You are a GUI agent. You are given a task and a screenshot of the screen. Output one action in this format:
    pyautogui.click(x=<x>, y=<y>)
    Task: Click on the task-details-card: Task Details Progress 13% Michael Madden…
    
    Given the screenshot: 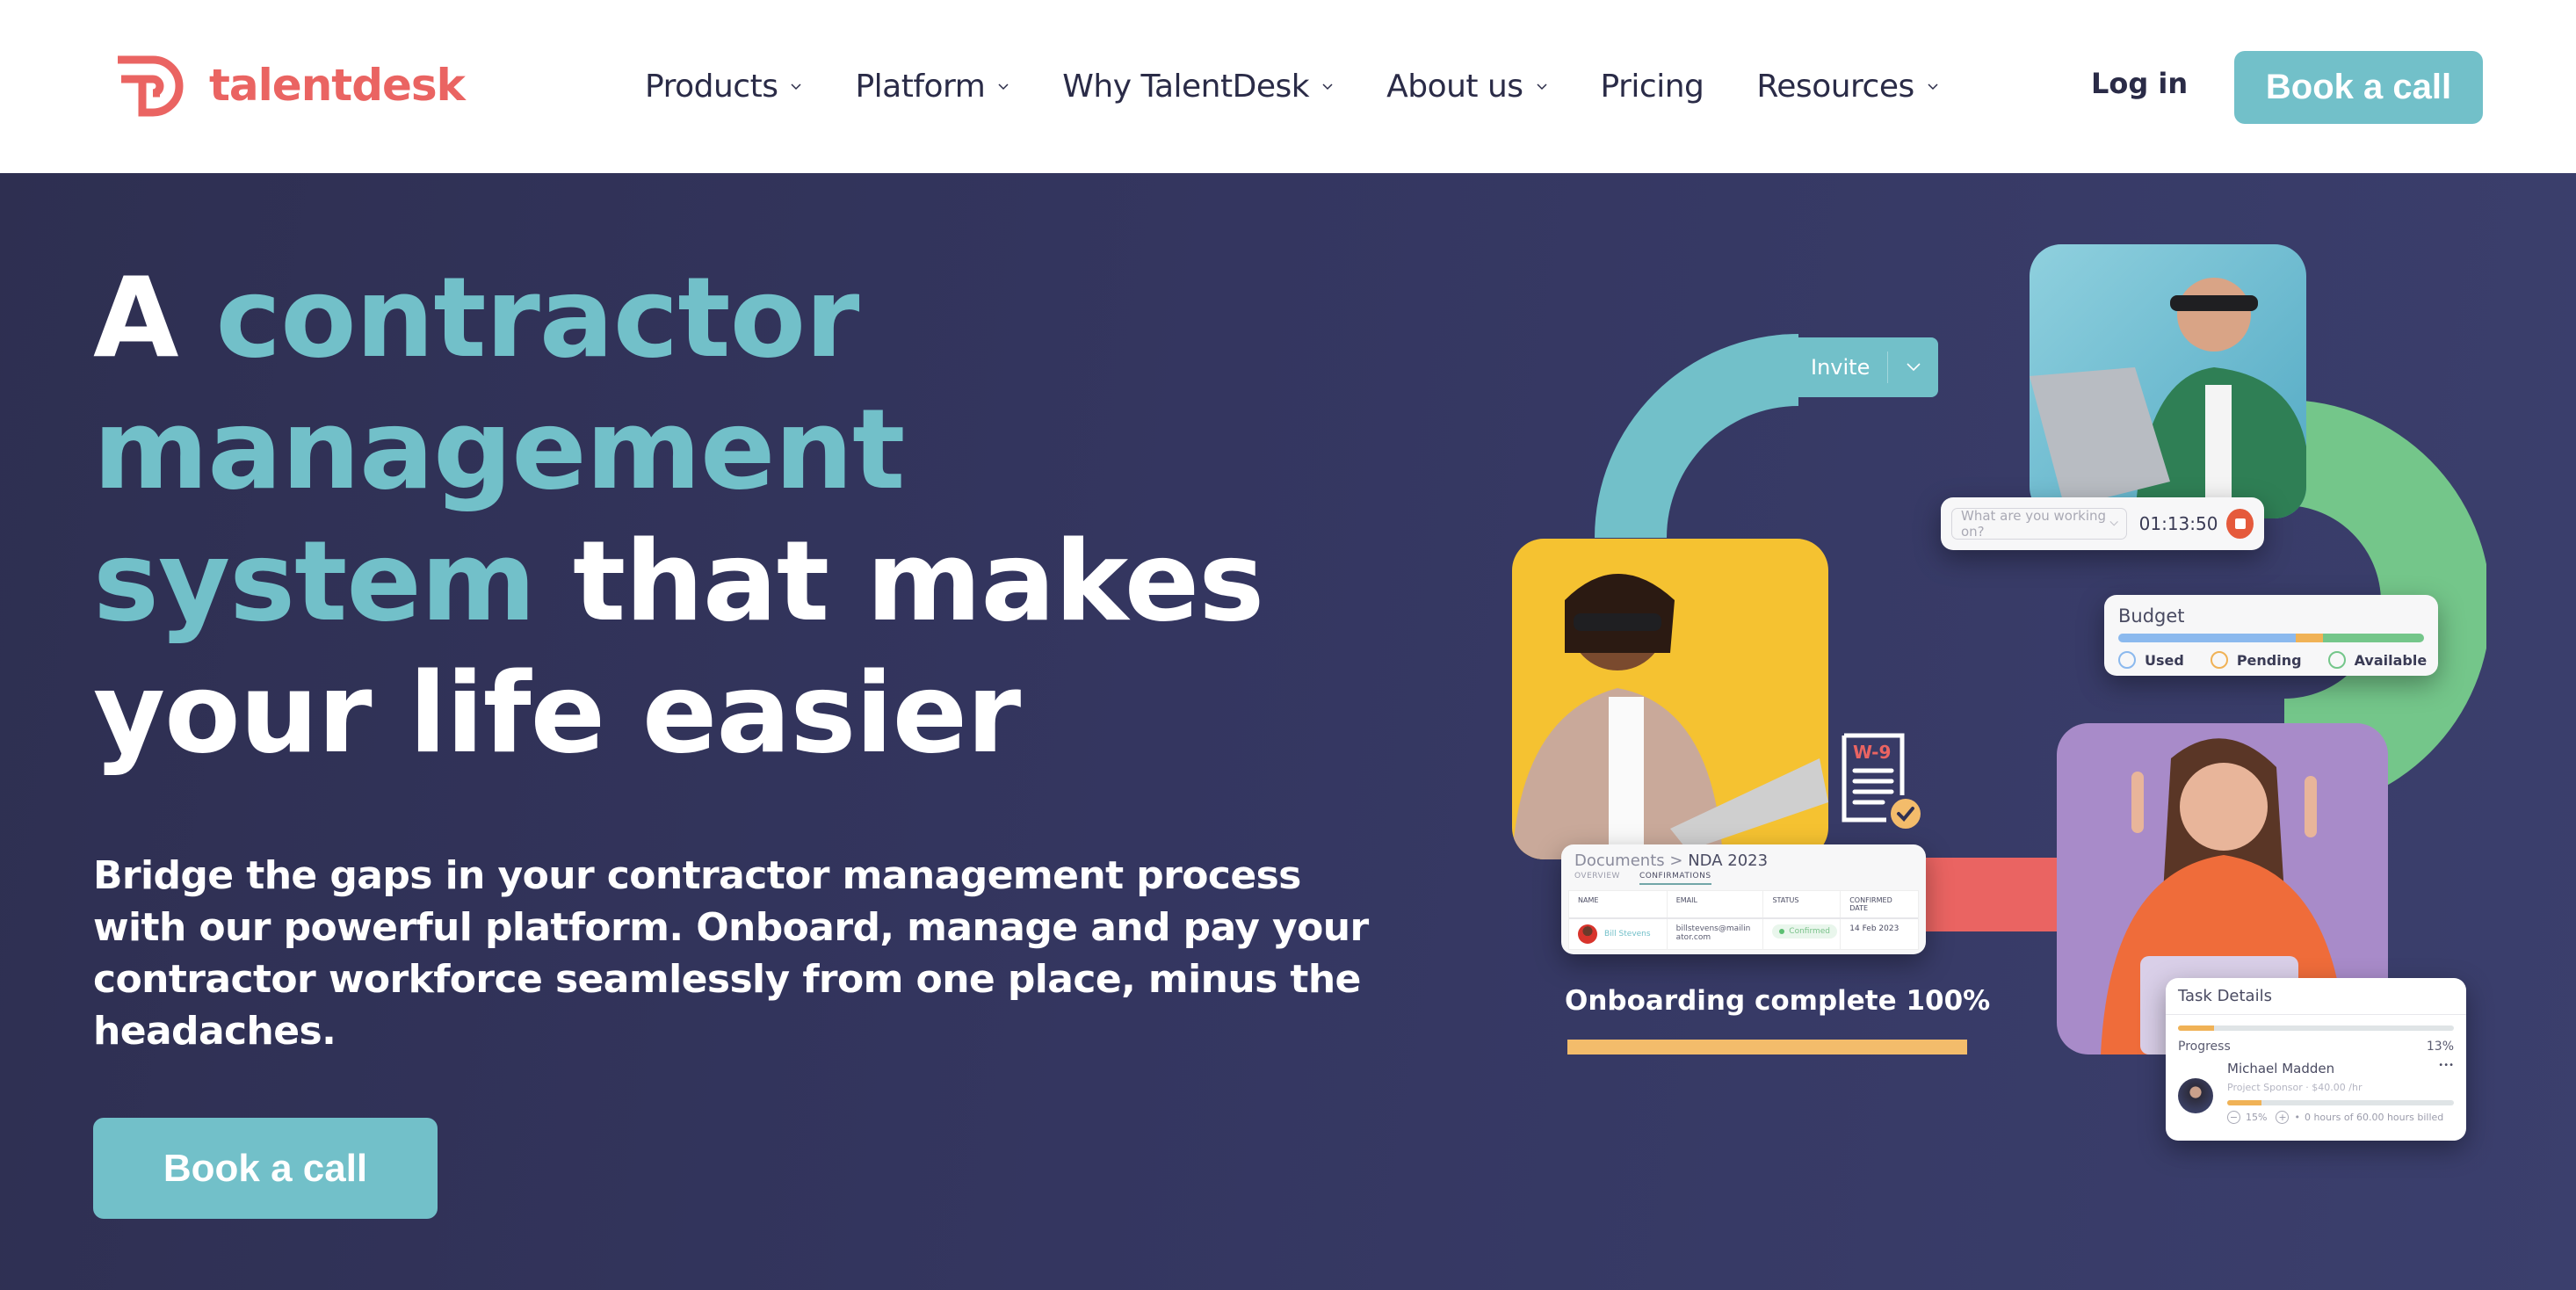 What is the action you would take?
    pyautogui.click(x=2316, y=1059)
    